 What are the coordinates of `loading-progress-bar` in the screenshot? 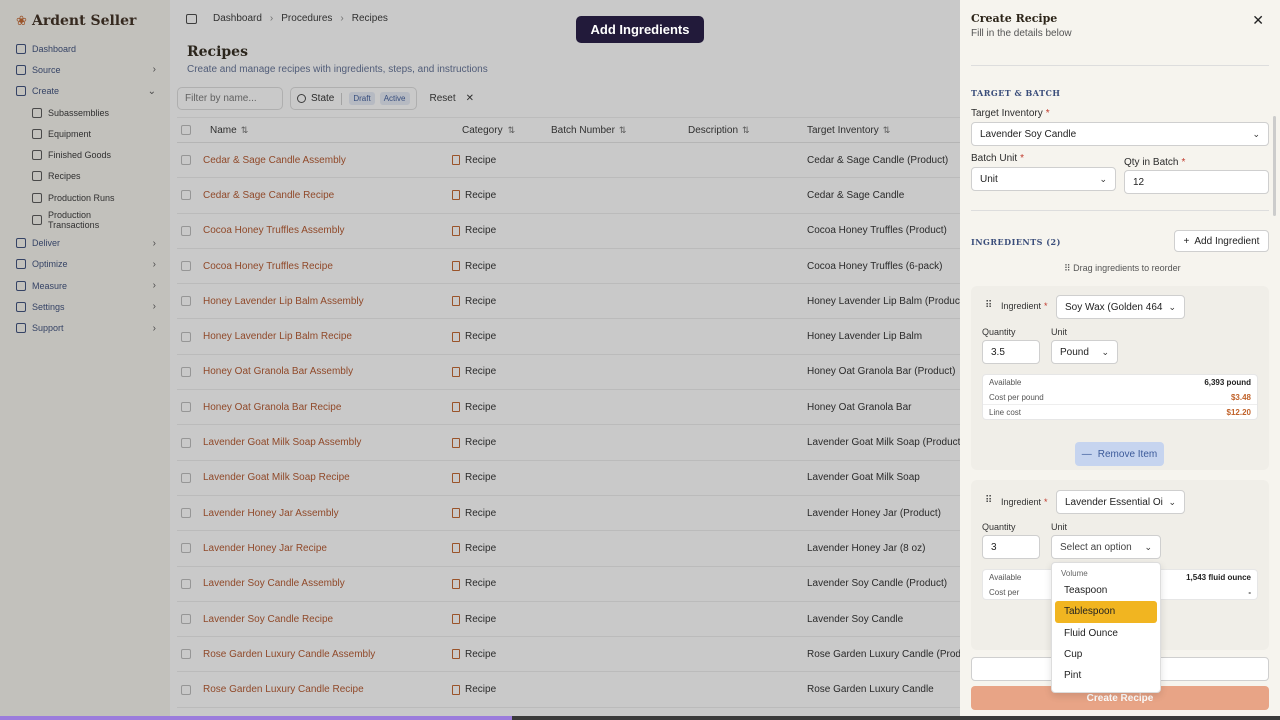 It's located at (640, 718).